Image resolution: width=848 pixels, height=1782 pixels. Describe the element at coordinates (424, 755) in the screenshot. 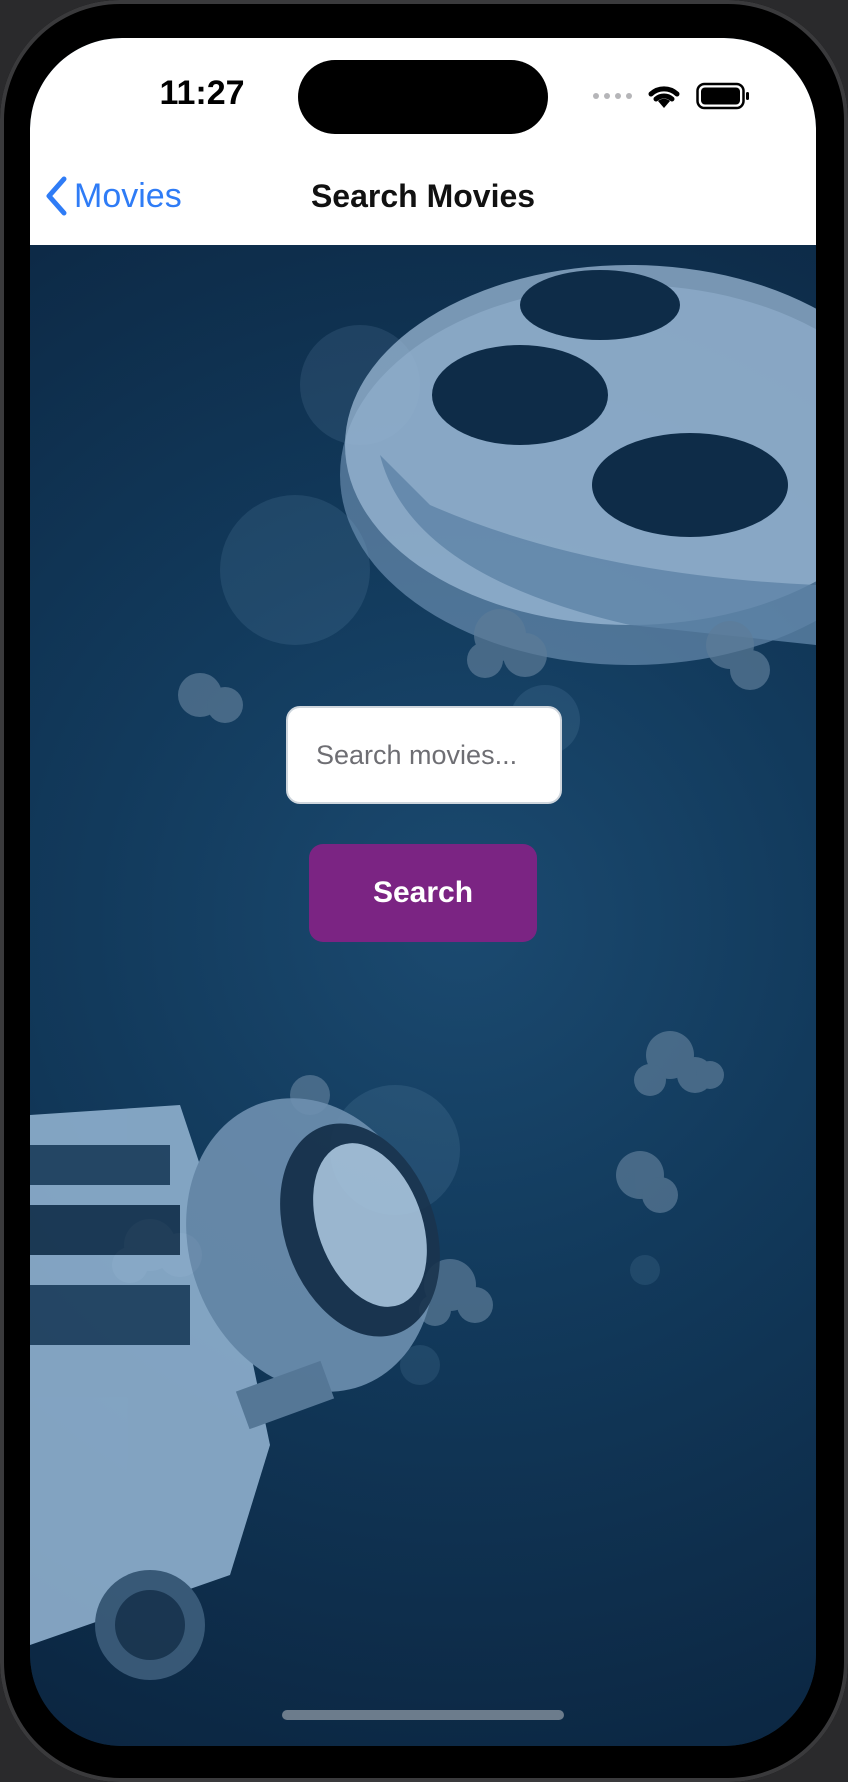

I see `search-input` at that location.